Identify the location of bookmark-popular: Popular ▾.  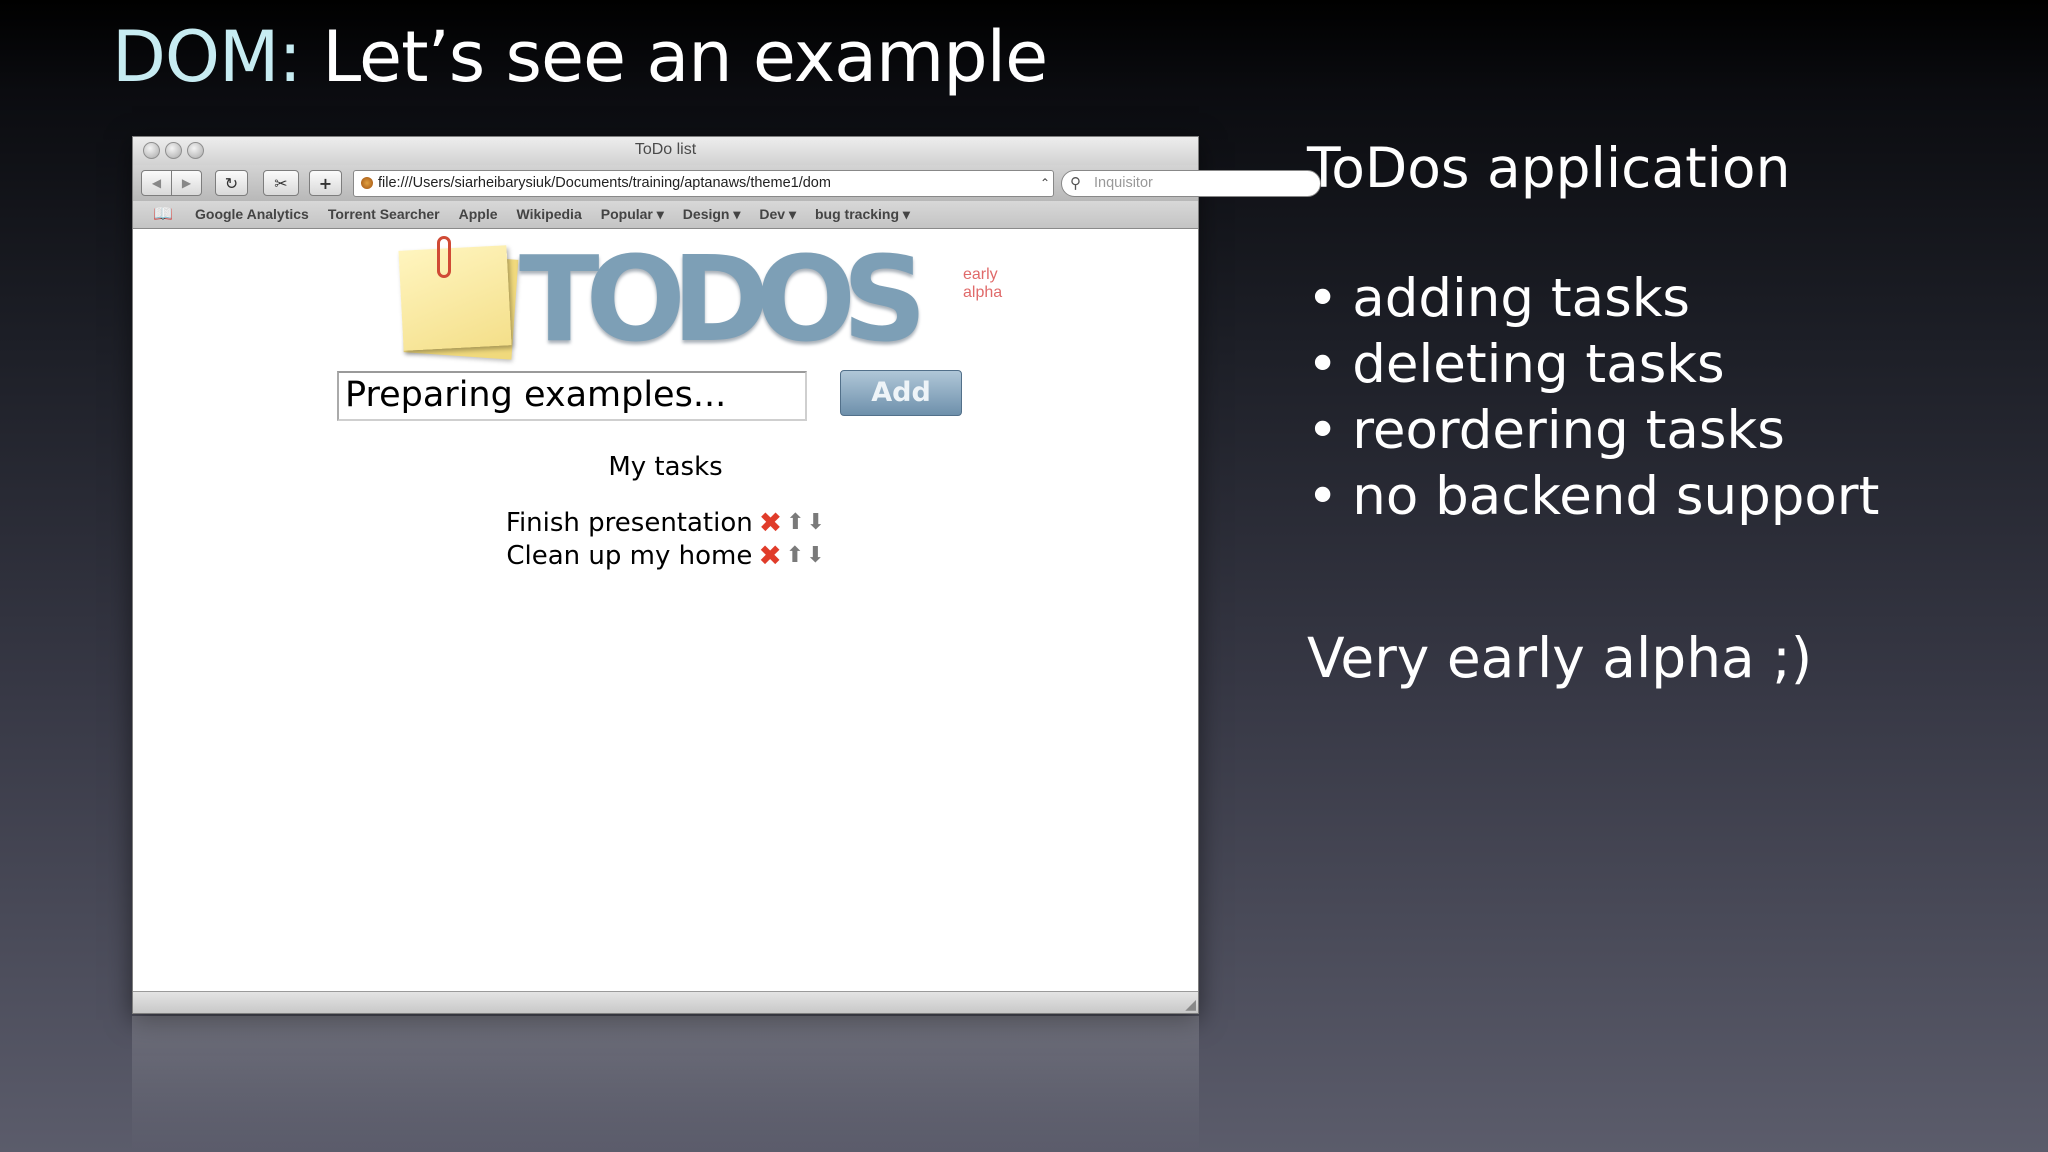
(632, 214).